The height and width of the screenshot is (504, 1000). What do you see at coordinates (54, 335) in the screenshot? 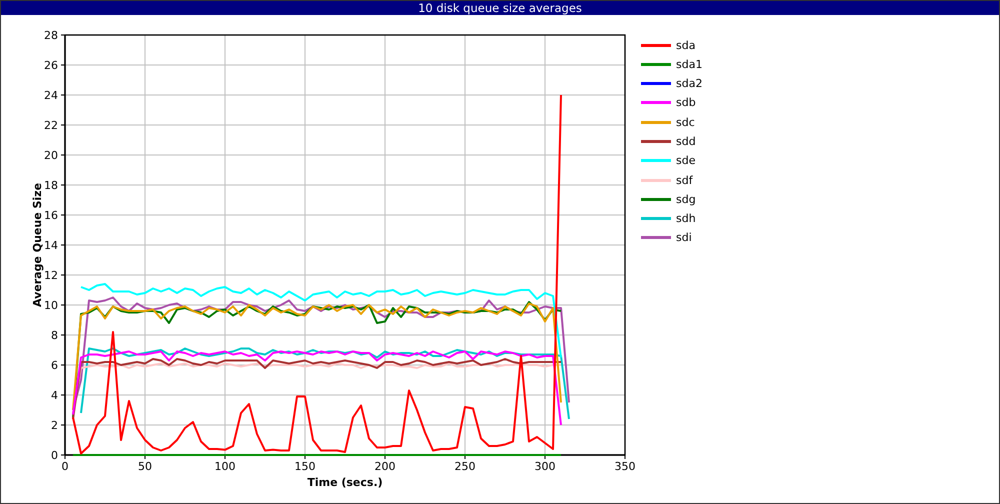
I see `tick-label: 8` at bounding box center [54, 335].